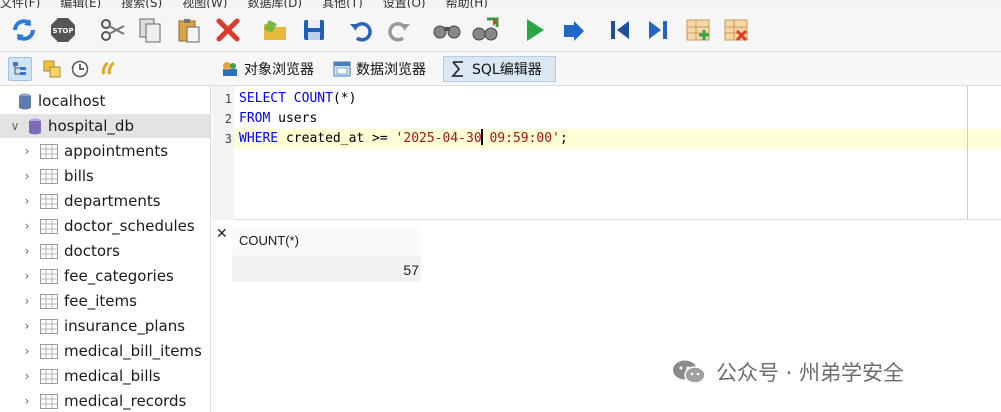 The image size is (1001, 412). I want to click on menu-item: 数据库(D), so click(274, 4).